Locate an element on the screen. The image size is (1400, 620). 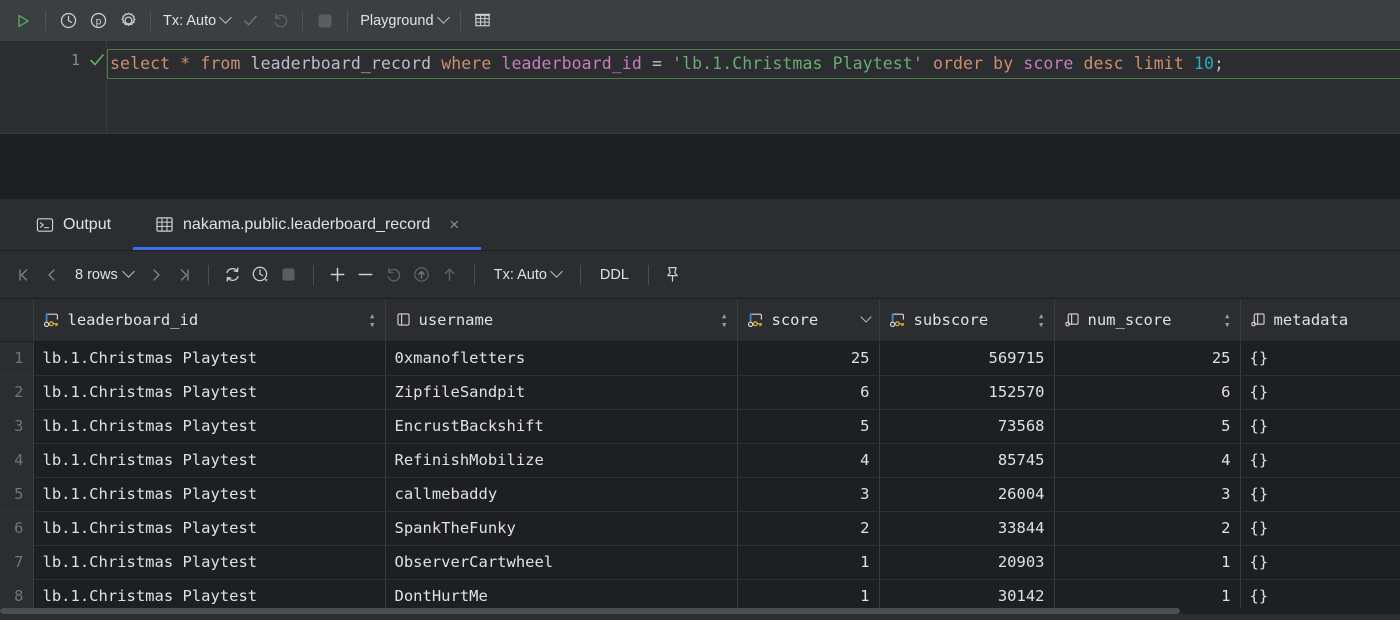
cell-num-score: 6 is located at coordinates (1147, 392).